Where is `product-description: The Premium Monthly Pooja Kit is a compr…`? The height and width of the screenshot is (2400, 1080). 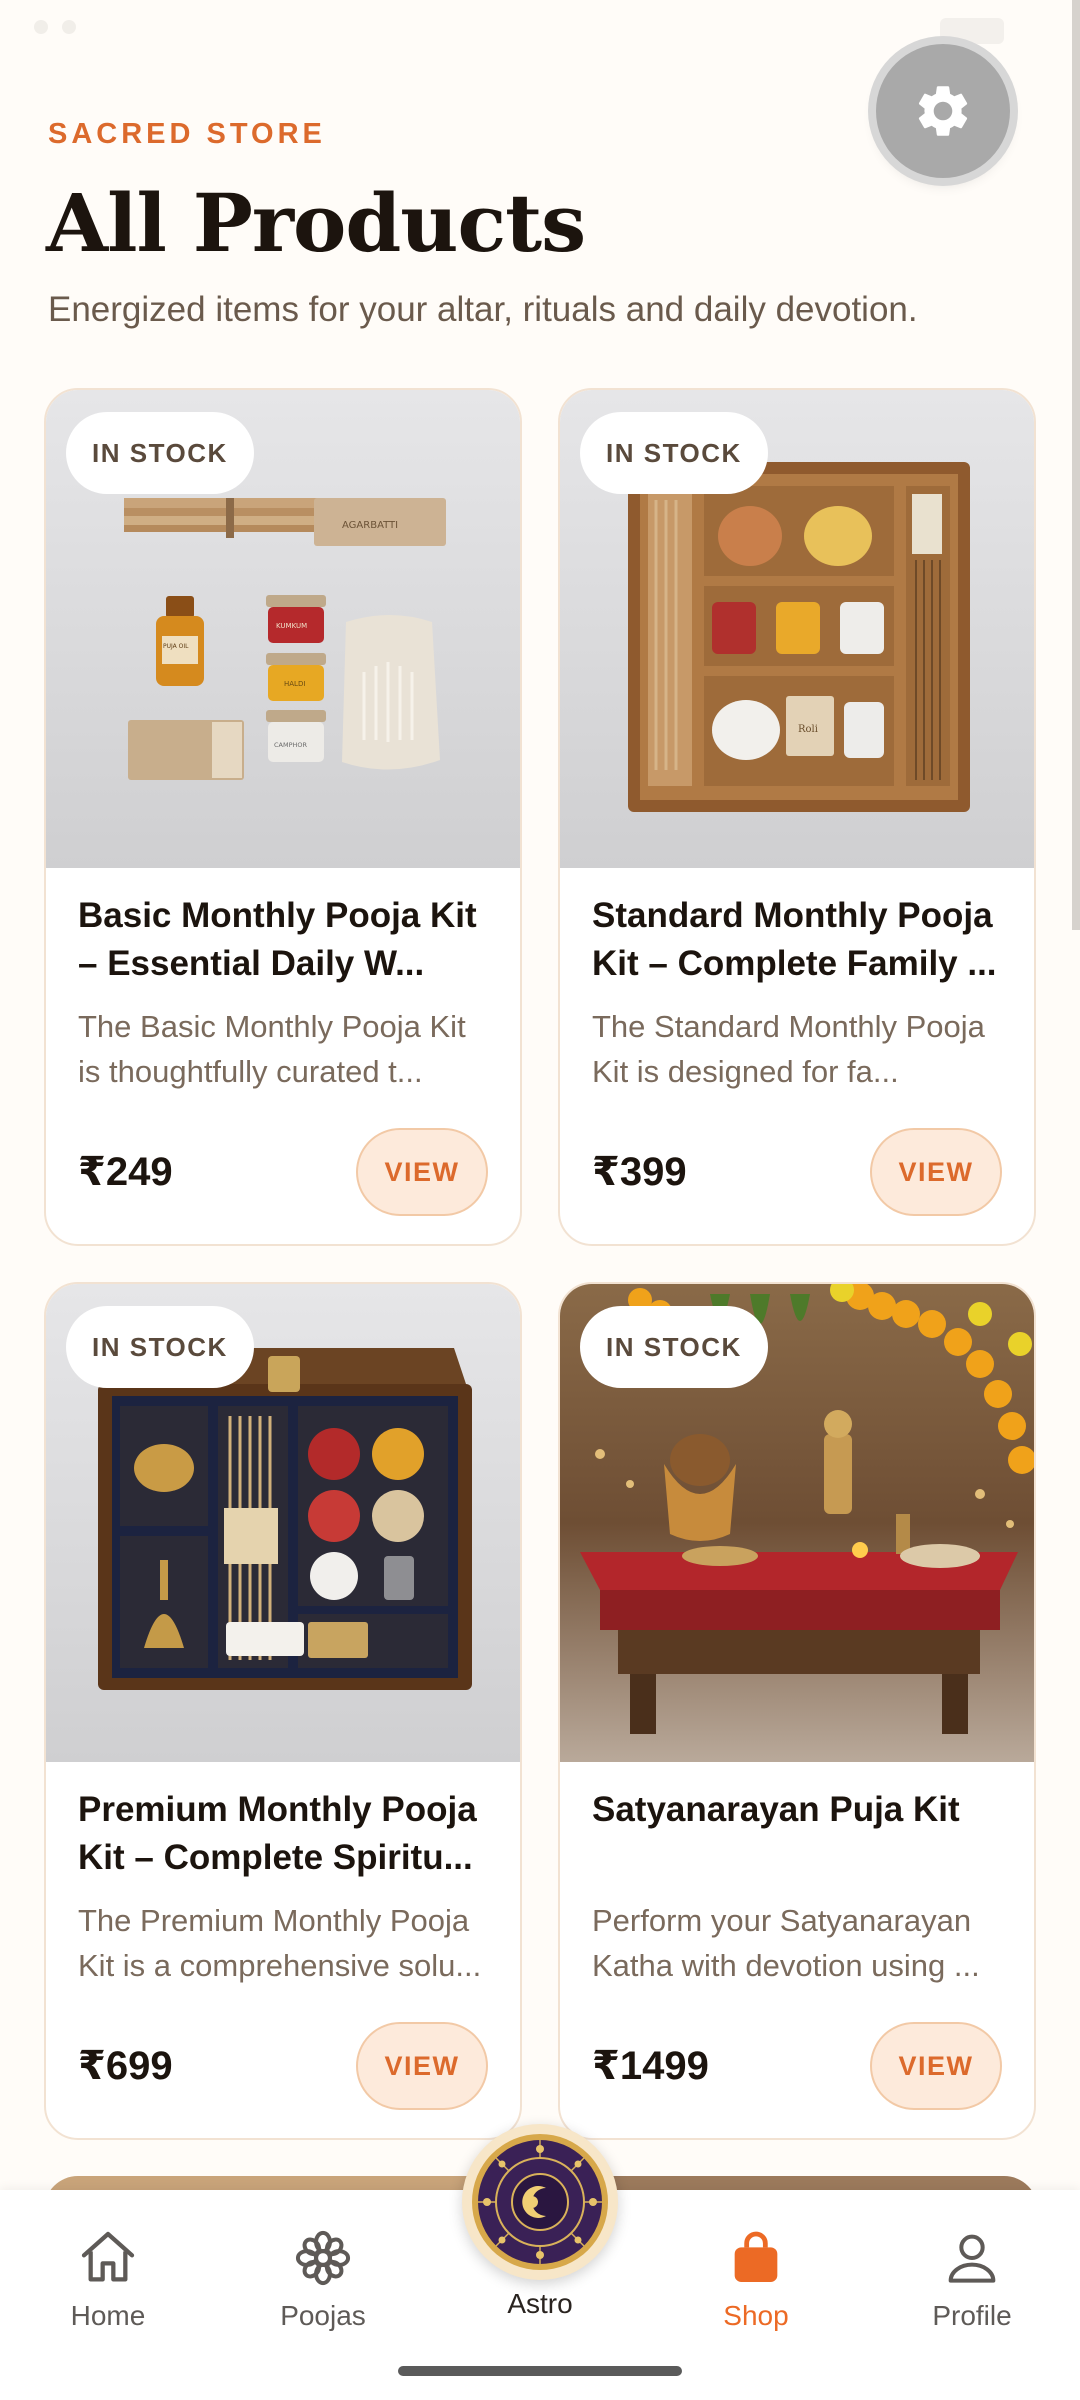 product-description: The Premium Monthly Pooja Kit is a compr… is located at coordinates (280, 1943).